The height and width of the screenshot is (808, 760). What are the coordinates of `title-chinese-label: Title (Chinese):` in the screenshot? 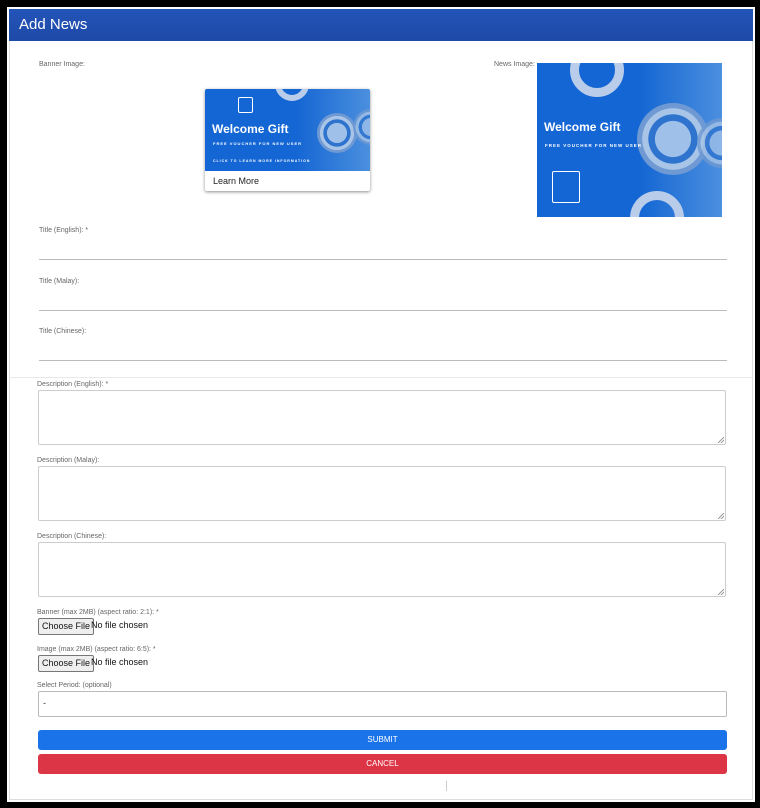 It's located at (63, 331).